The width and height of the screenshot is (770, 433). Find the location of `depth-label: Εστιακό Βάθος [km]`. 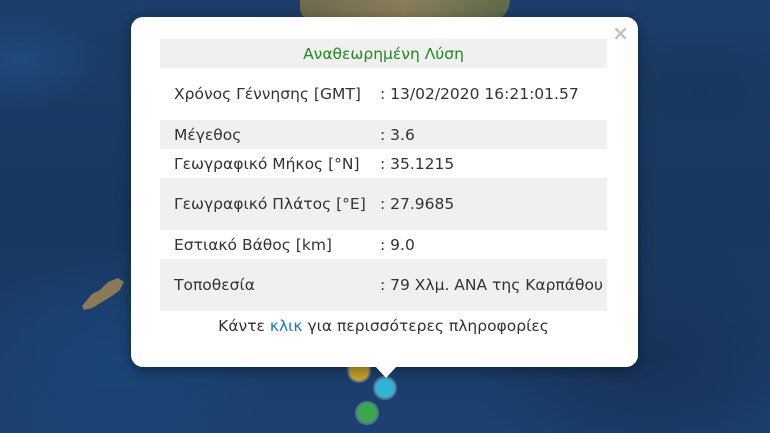

depth-label: Εστιακό Βάθος [km] is located at coordinates (253, 244).